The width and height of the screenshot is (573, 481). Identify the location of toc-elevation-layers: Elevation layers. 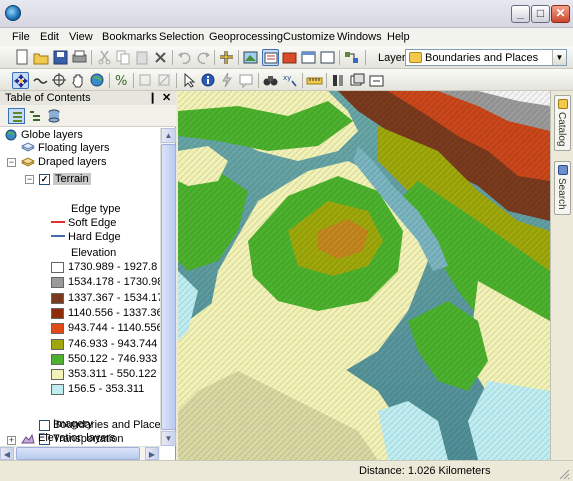
(77, 438).